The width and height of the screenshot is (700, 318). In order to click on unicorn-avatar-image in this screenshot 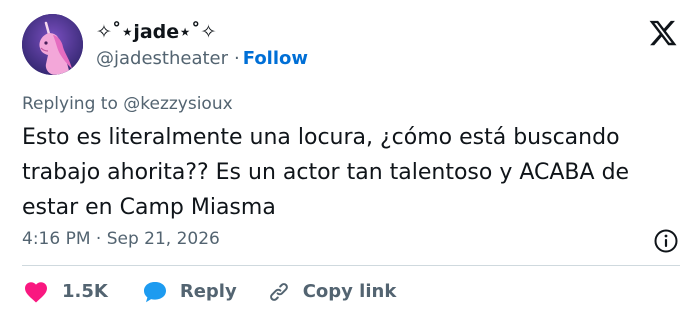, I will do `click(52, 44)`.